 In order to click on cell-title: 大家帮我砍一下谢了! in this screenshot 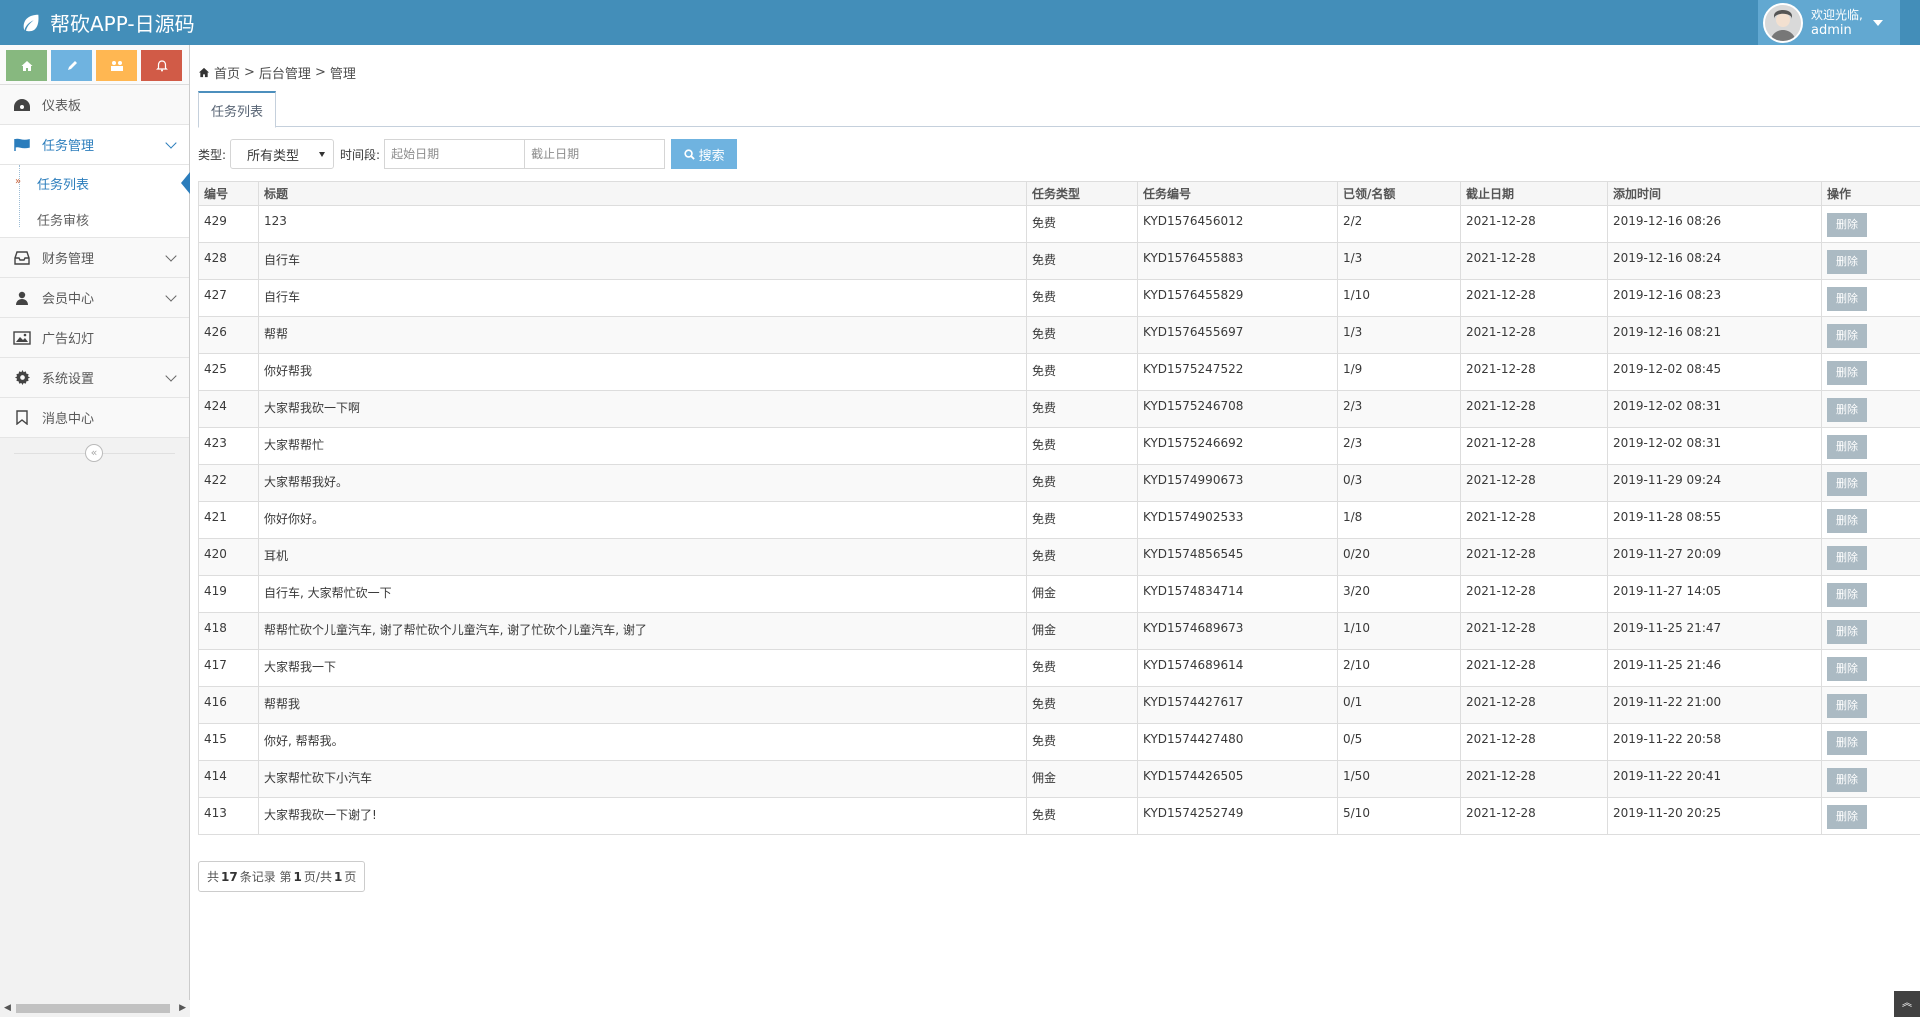, I will do `click(642, 816)`.